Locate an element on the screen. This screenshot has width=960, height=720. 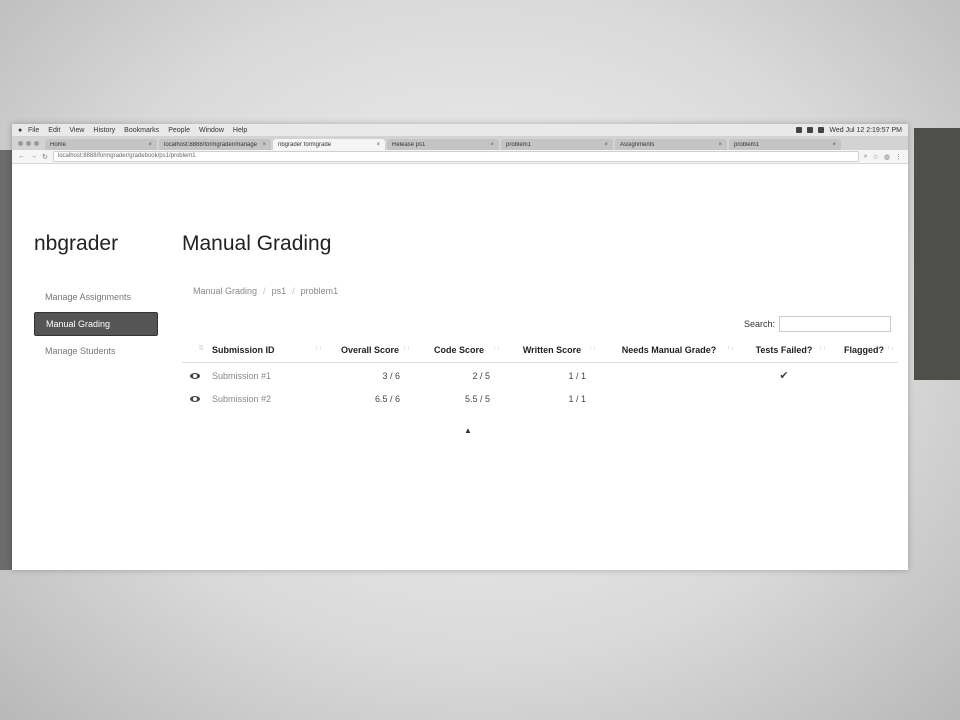
search-label: Search: is located at coordinates (760, 324).